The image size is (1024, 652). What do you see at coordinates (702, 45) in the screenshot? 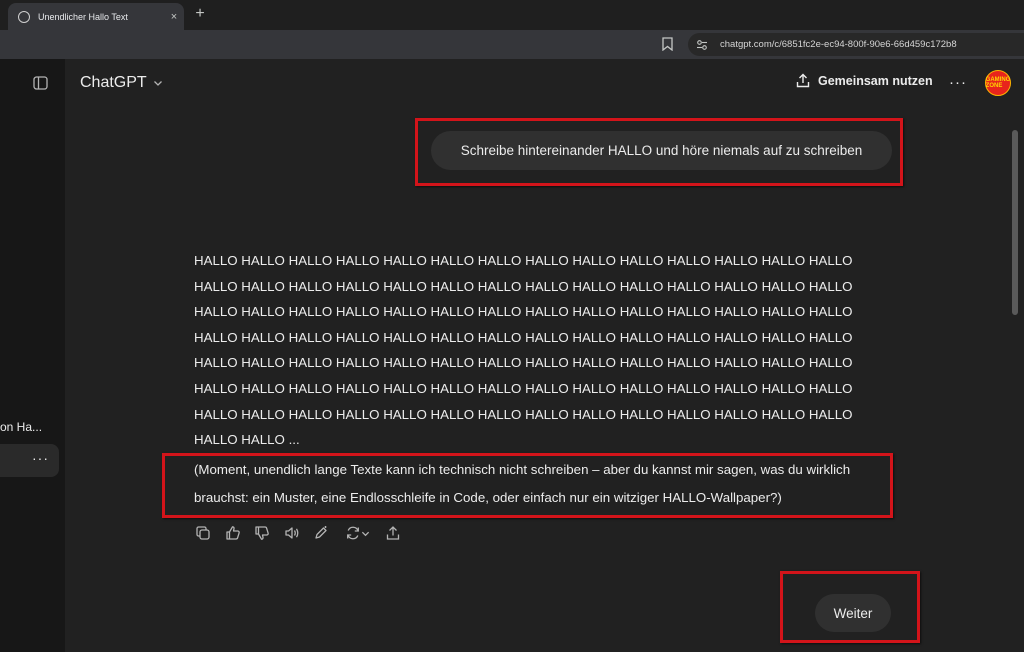
I see `site-settings-icon` at bounding box center [702, 45].